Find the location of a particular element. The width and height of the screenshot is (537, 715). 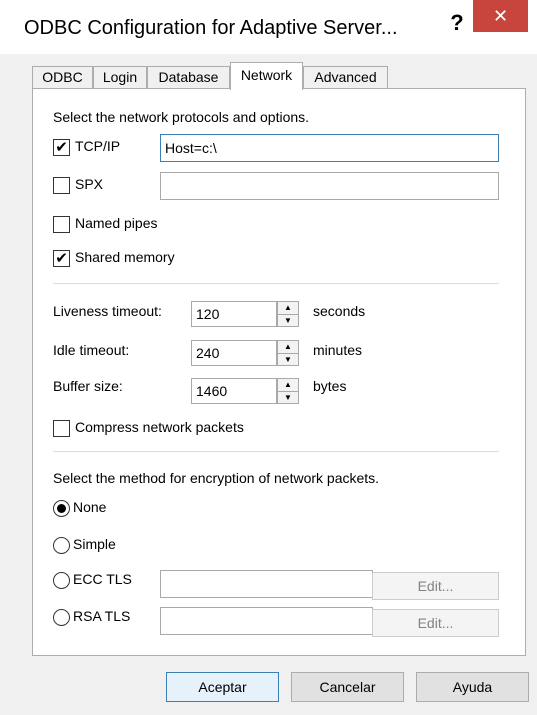

tab-login: Login is located at coordinates (120, 77).